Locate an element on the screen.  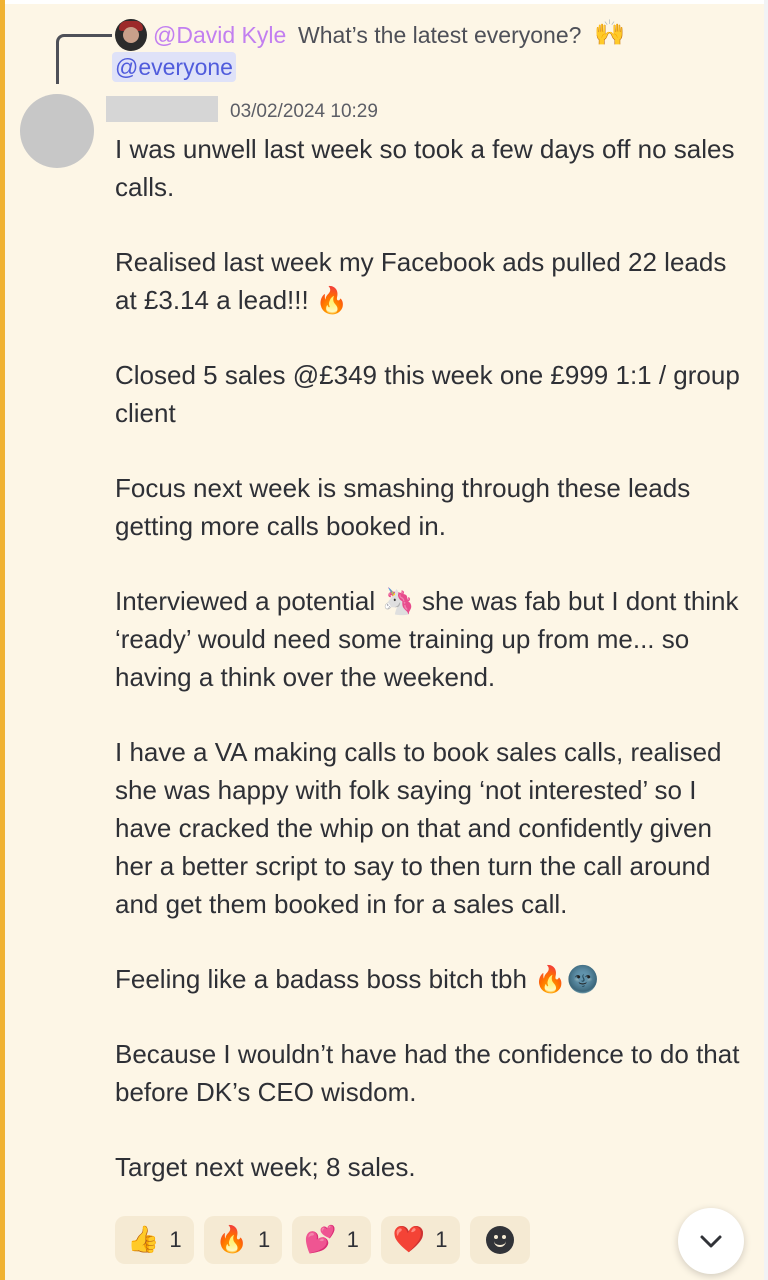
chevron-down-icon is located at coordinates (711, 1241).